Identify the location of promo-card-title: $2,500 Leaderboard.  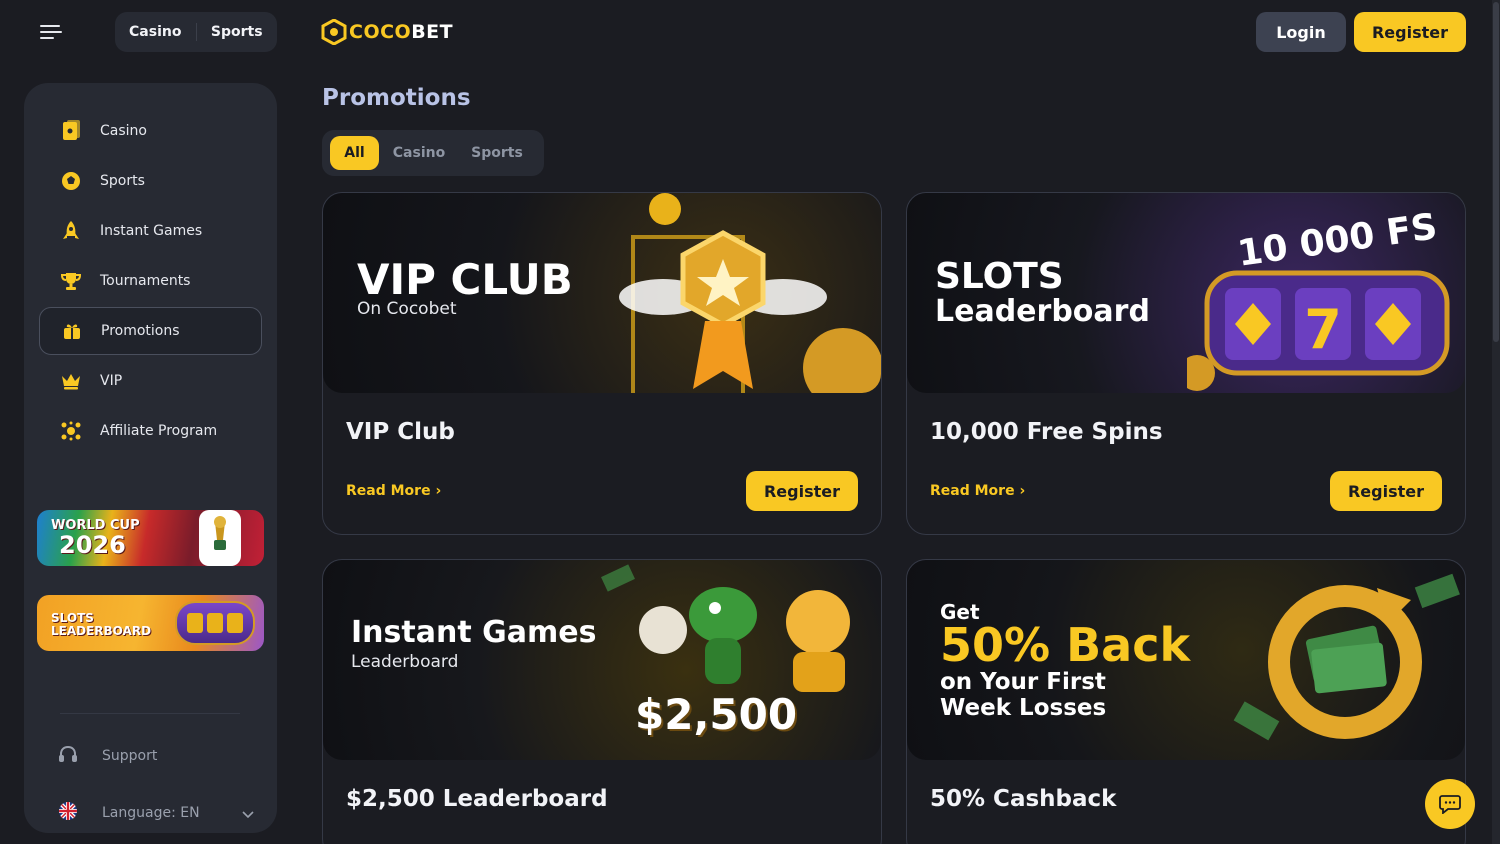
(477, 799).